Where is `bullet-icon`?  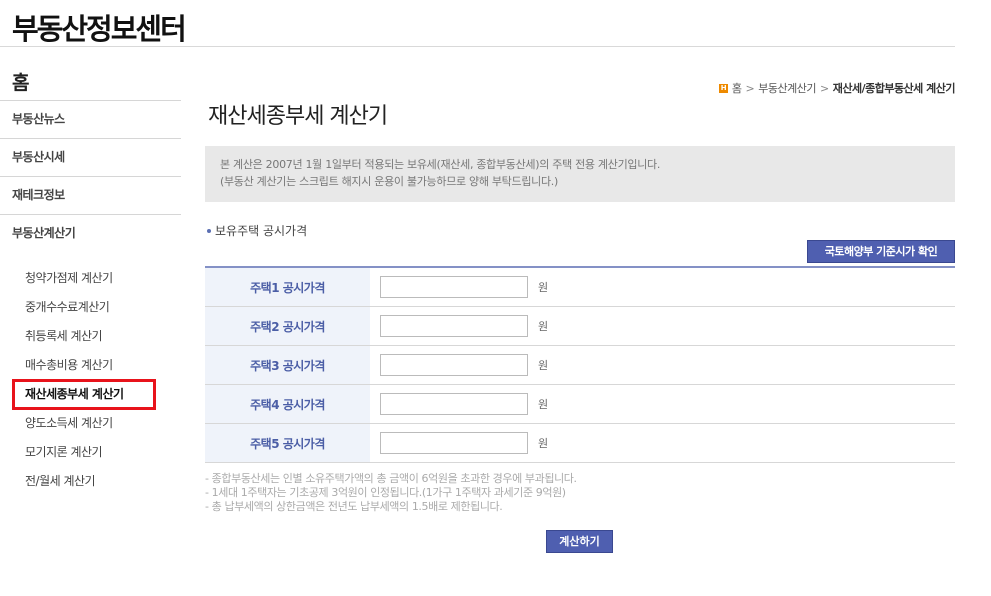
bullet-icon is located at coordinates (209, 230).